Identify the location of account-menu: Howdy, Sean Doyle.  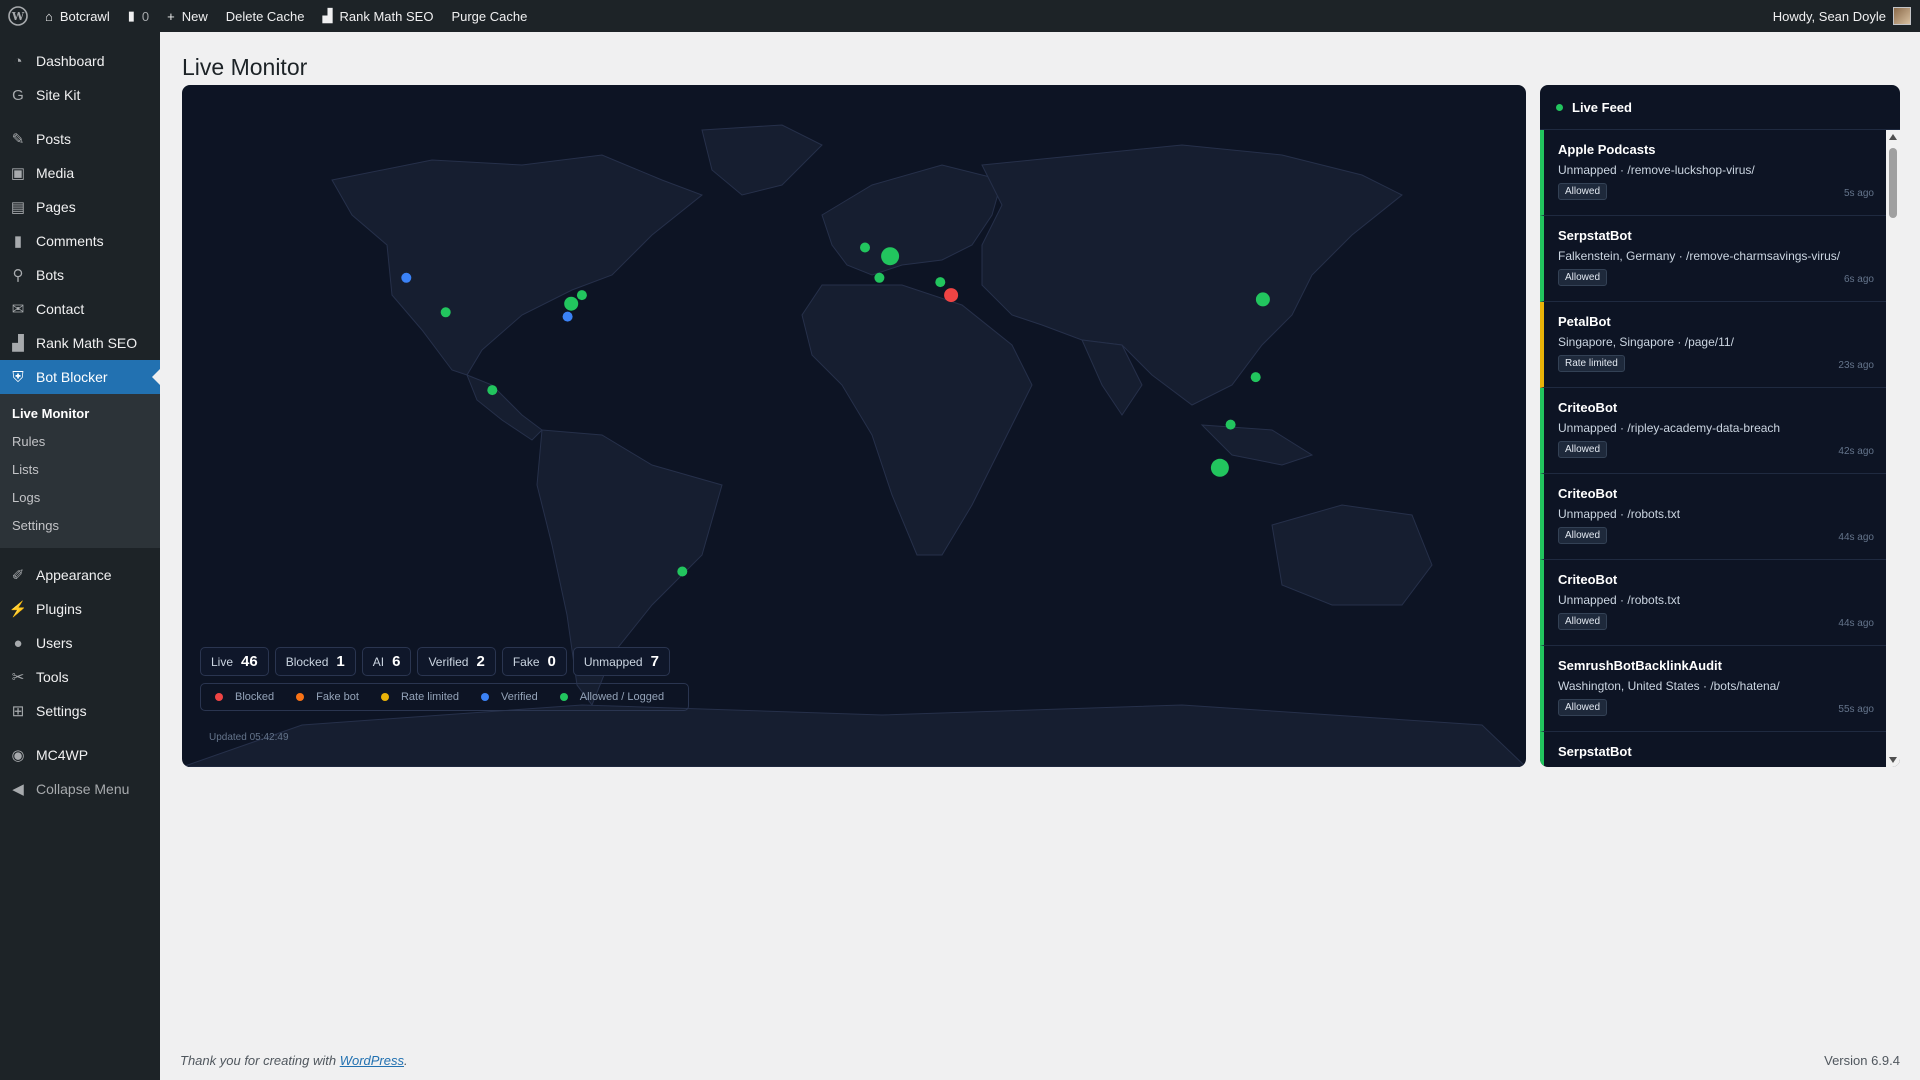
(1842, 16).